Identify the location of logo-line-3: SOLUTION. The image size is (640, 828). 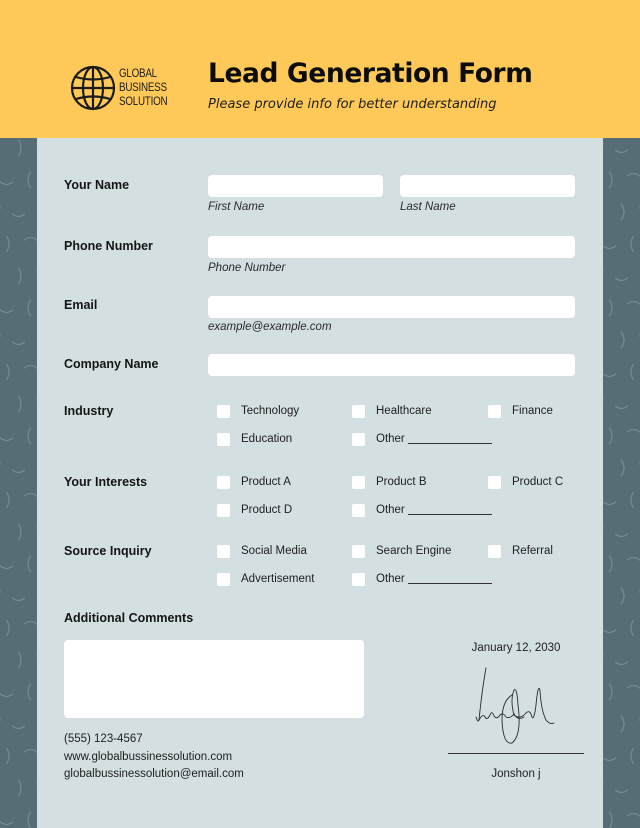
(143, 101).